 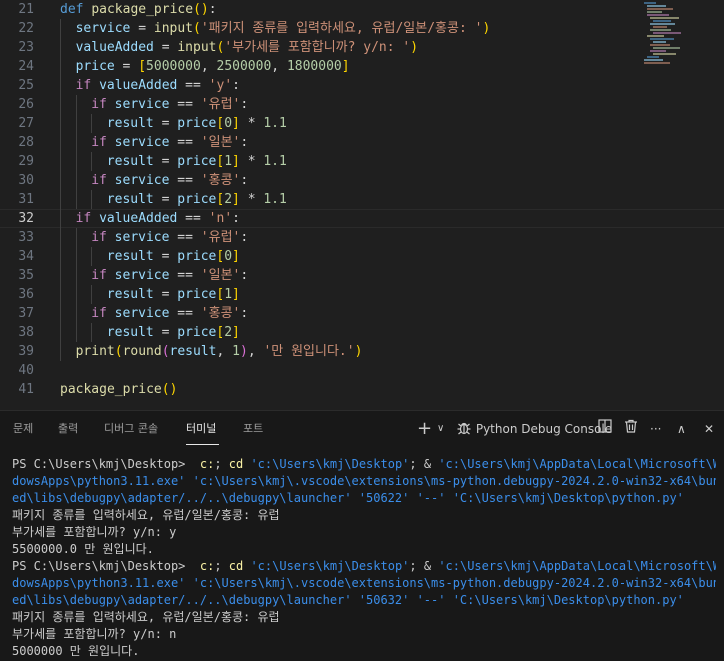 I want to click on code-line: 26 if service == '유럽':, so click(x=362, y=104).